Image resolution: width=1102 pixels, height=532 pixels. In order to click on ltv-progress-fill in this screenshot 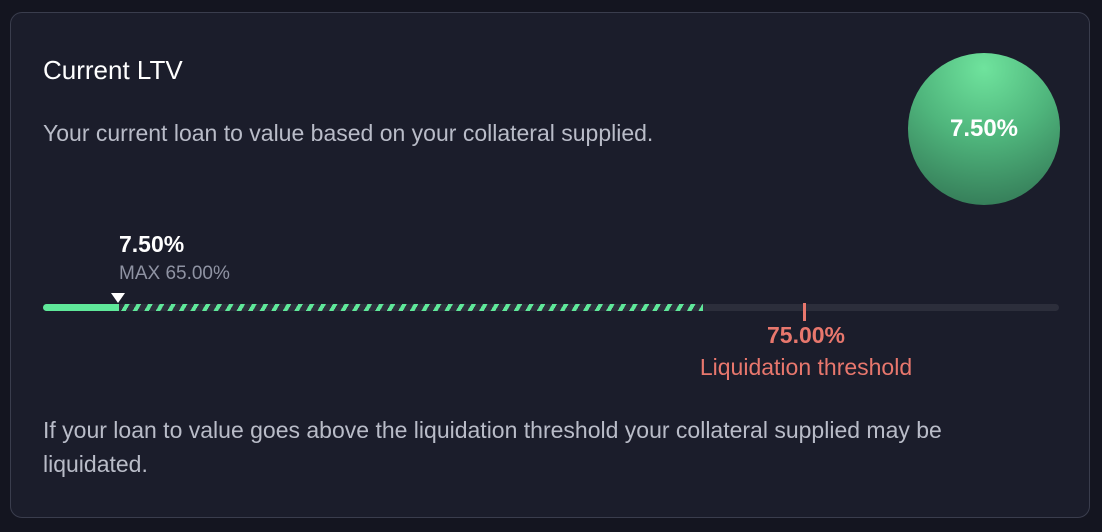, I will do `click(81, 307)`.